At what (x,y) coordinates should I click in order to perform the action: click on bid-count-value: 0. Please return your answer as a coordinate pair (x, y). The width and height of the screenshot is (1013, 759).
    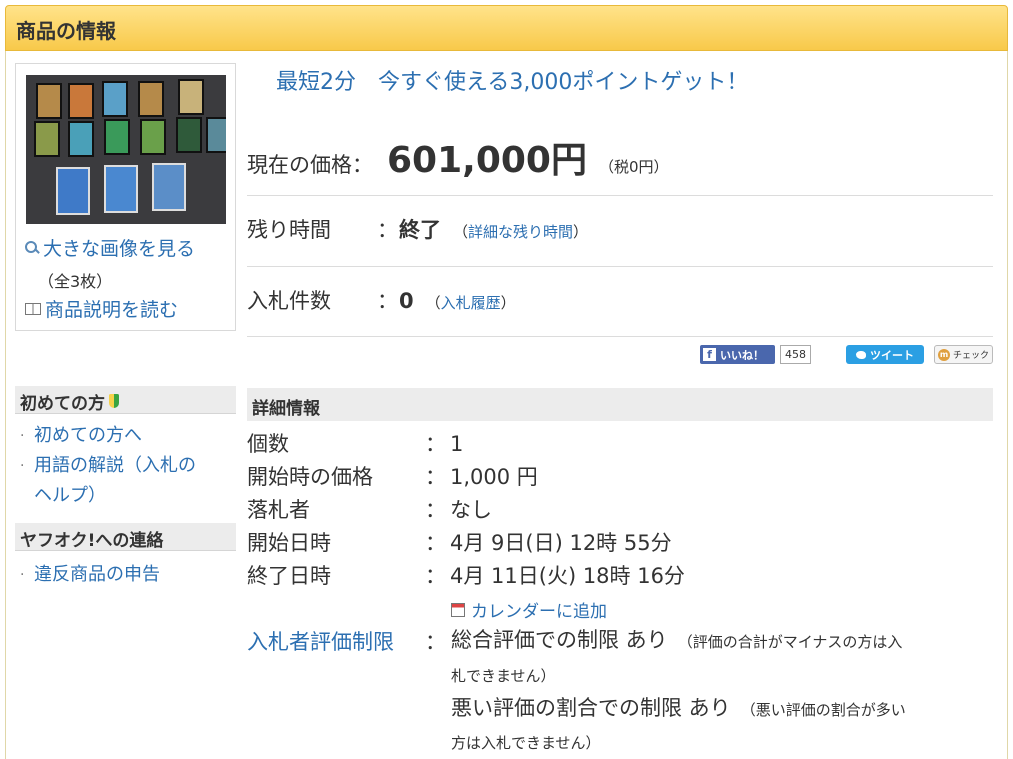
    Looking at the image, I should click on (406, 301).